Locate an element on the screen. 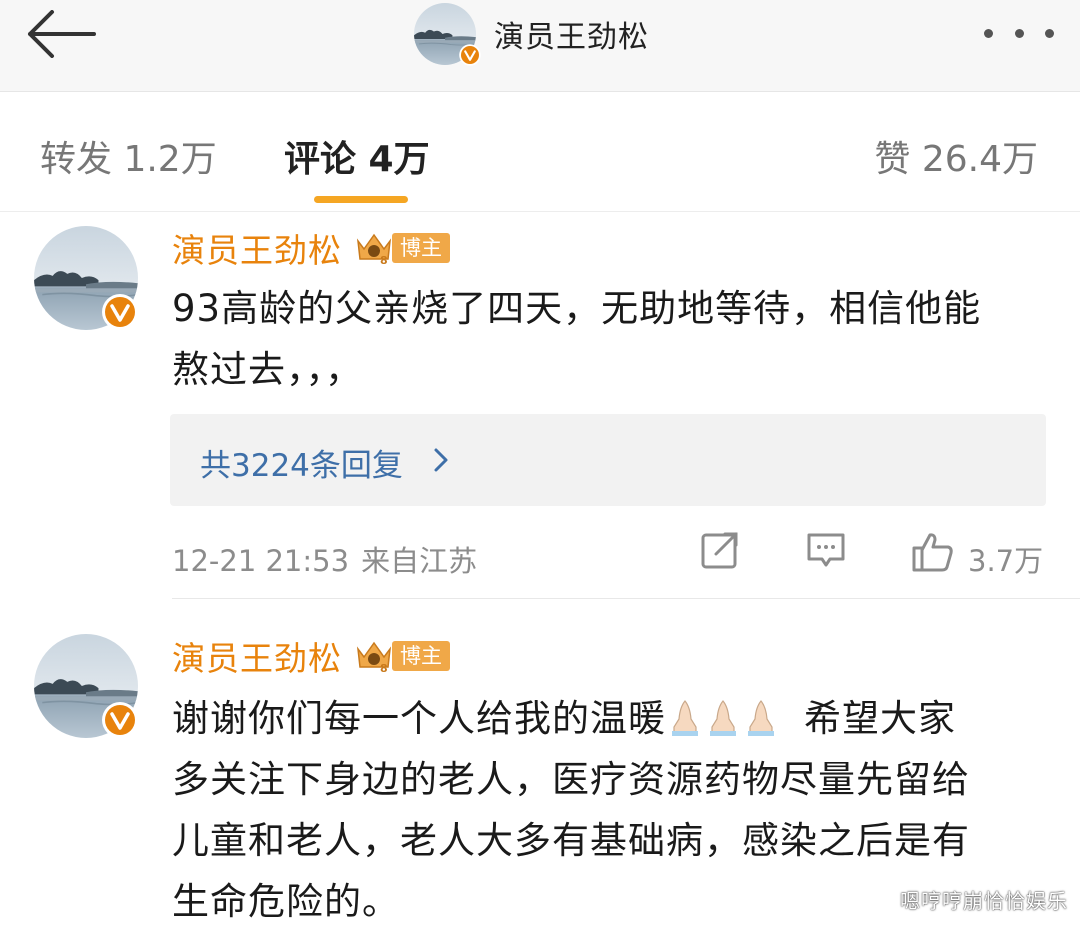  comment-text-line: 儿童和老人，老人大多有基础病，感染之后是有 is located at coordinates (571, 840).